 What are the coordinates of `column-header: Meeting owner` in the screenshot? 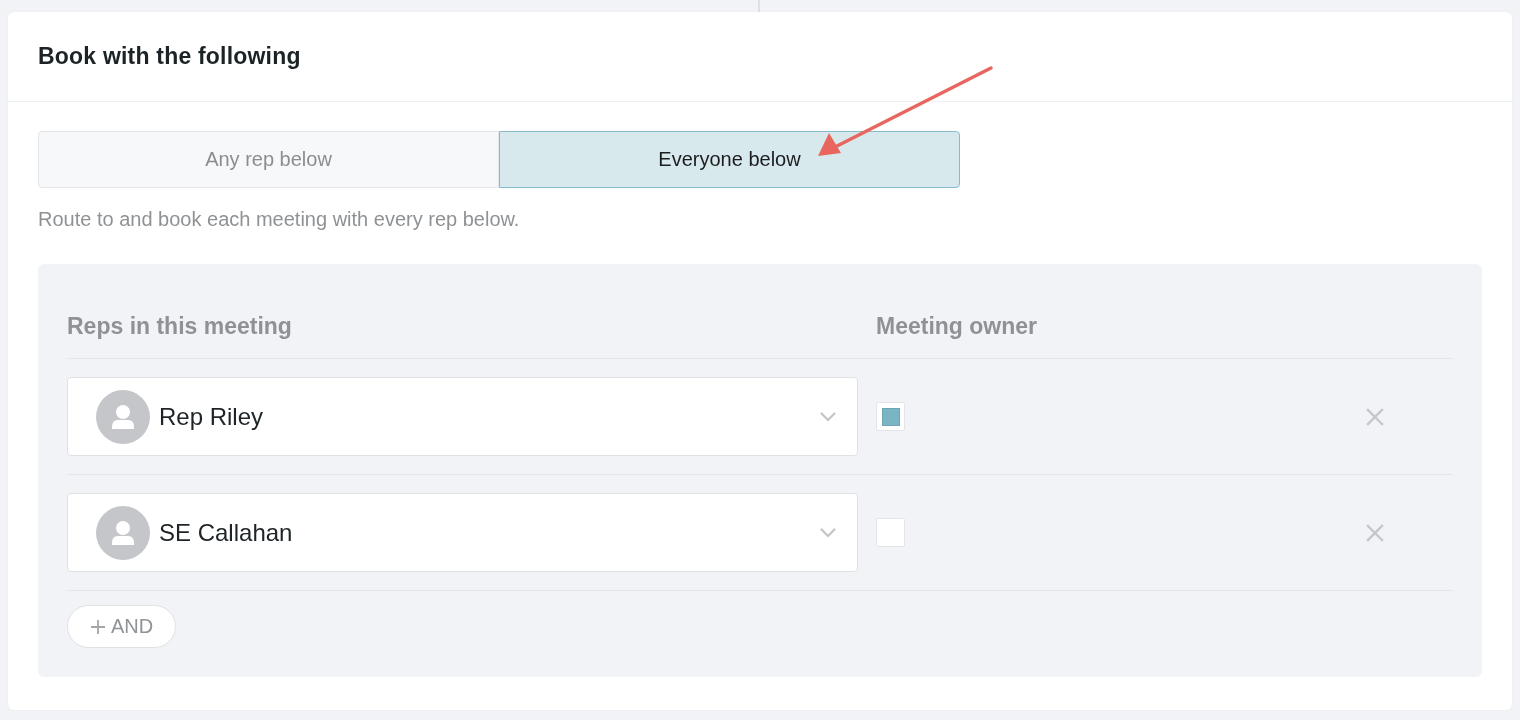 It's located at (956, 326).